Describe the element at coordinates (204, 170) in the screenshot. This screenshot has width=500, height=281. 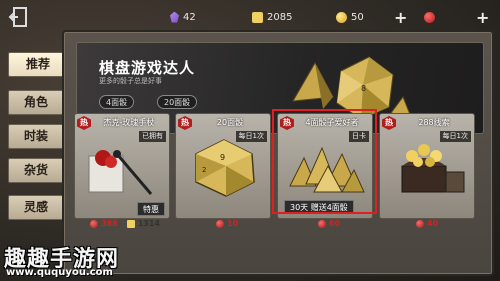
I see `svg-text: 2` at that location.